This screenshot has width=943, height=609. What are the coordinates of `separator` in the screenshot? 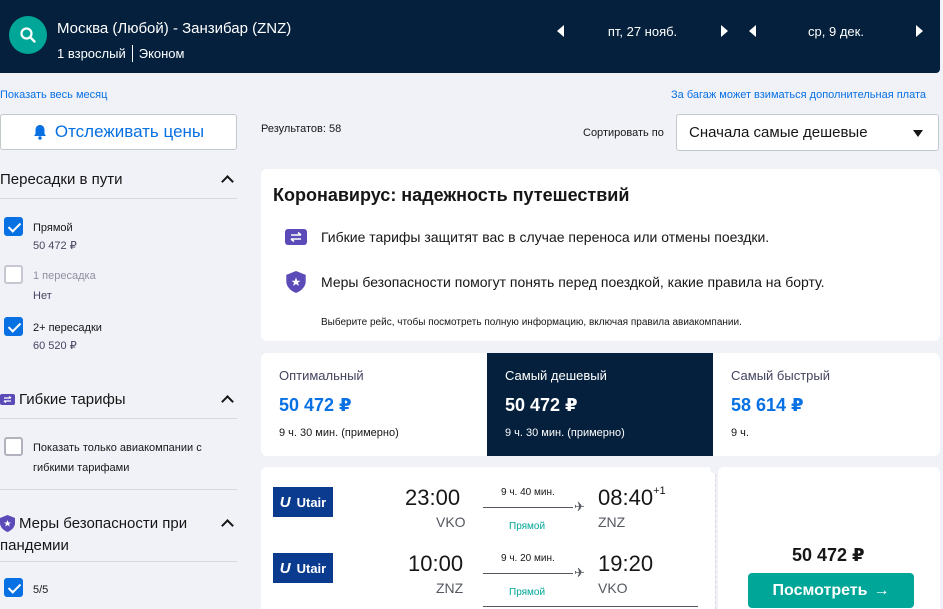 It's located at (132, 53).